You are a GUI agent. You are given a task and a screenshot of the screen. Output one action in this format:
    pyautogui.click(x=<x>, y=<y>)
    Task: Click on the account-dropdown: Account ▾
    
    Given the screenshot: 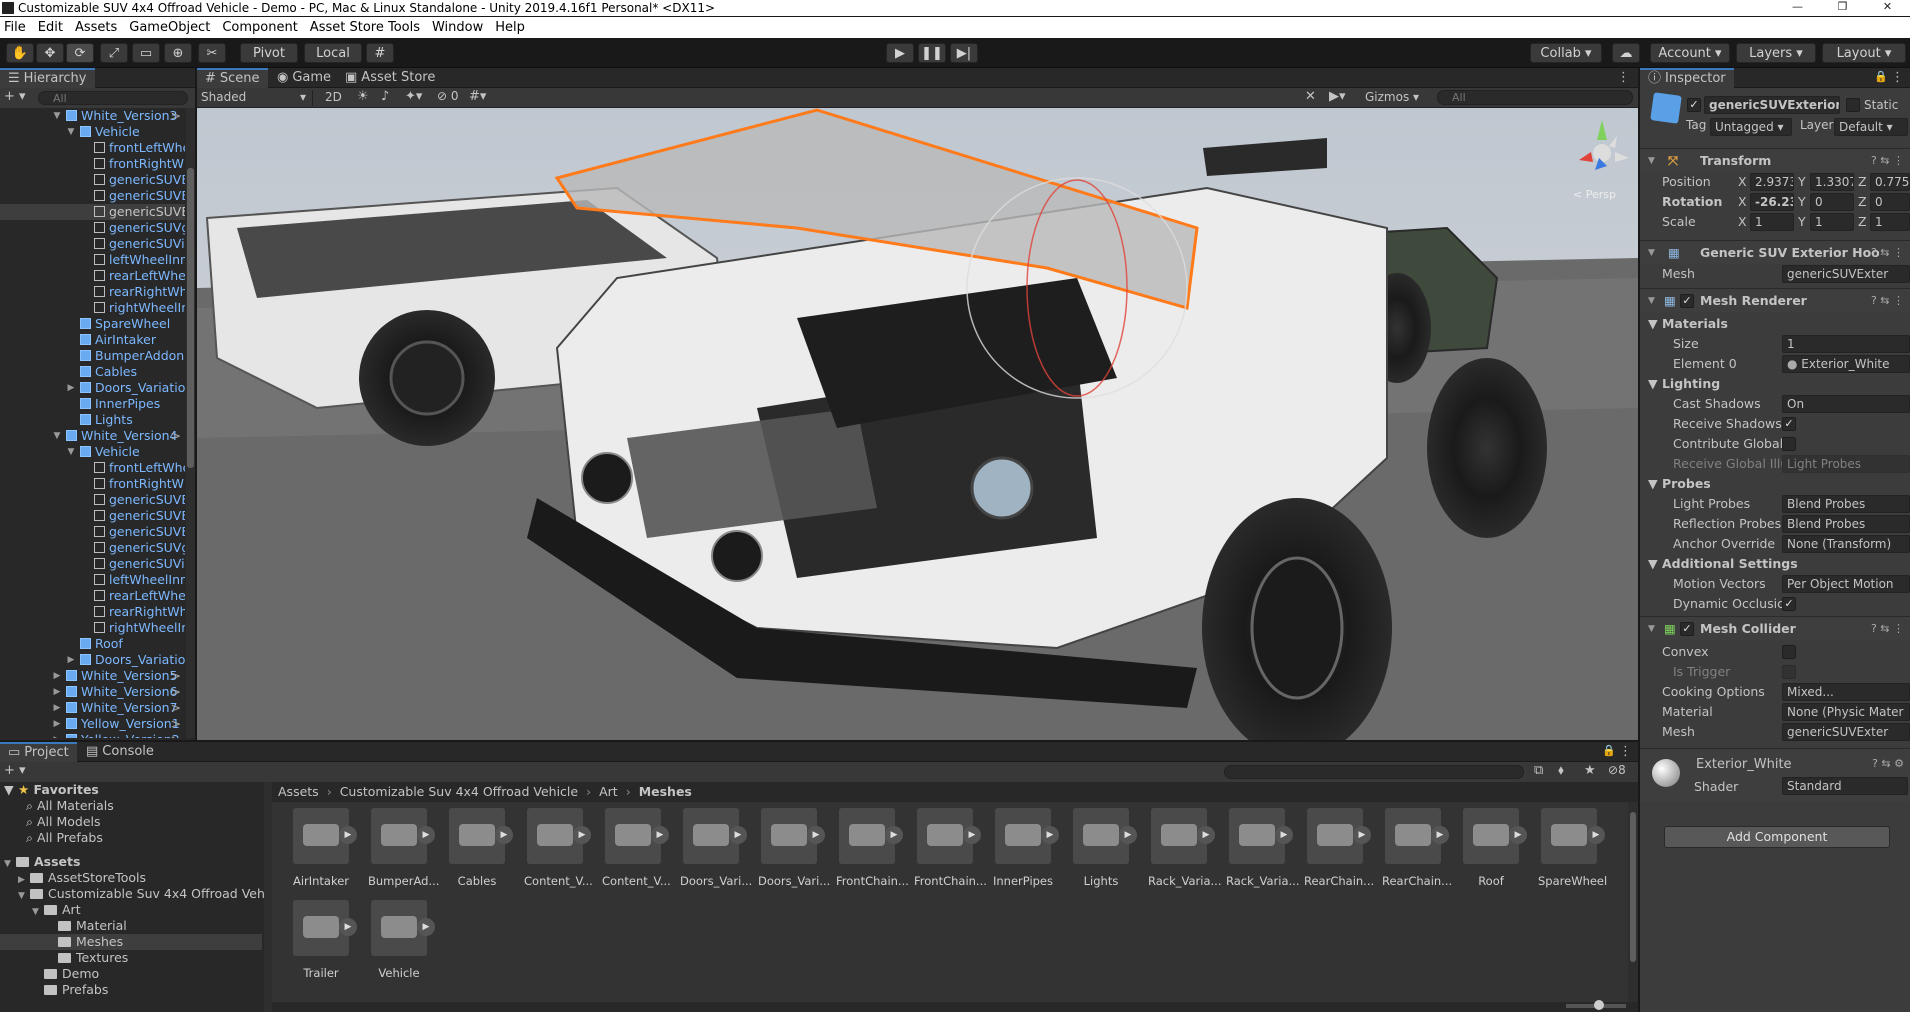 What is the action you would take?
    pyautogui.click(x=1690, y=53)
    